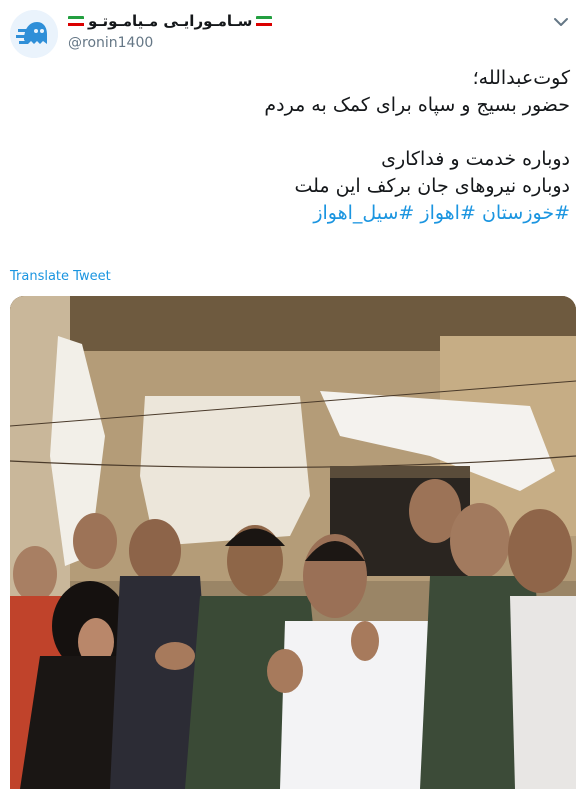 The image size is (585, 789). I want to click on tweet-header: سـامـورایـی مـیامـوتـو @ronin1400, so click(292, 30).